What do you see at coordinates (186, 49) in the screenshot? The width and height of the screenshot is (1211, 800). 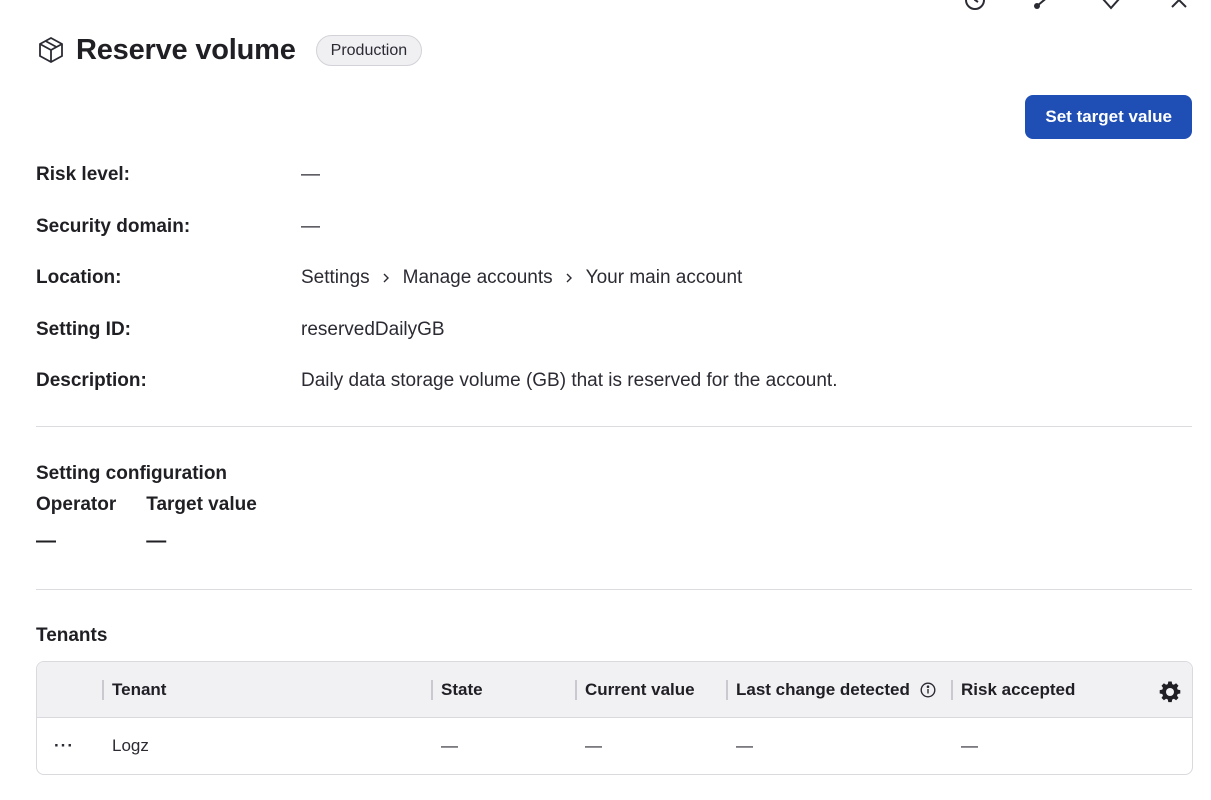 I see `page-title: Reserve volume` at bounding box center [186, 49].